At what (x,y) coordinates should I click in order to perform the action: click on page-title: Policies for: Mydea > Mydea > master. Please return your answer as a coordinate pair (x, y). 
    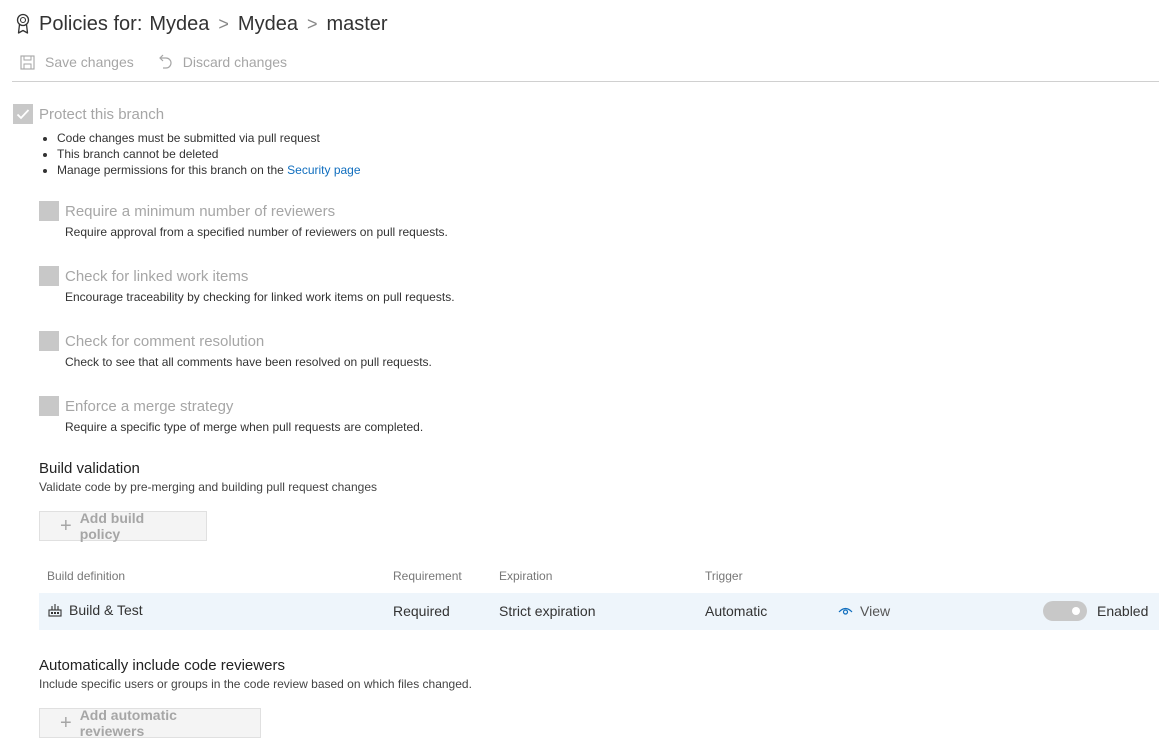
    Looking at the image, I should click on (201, 24).